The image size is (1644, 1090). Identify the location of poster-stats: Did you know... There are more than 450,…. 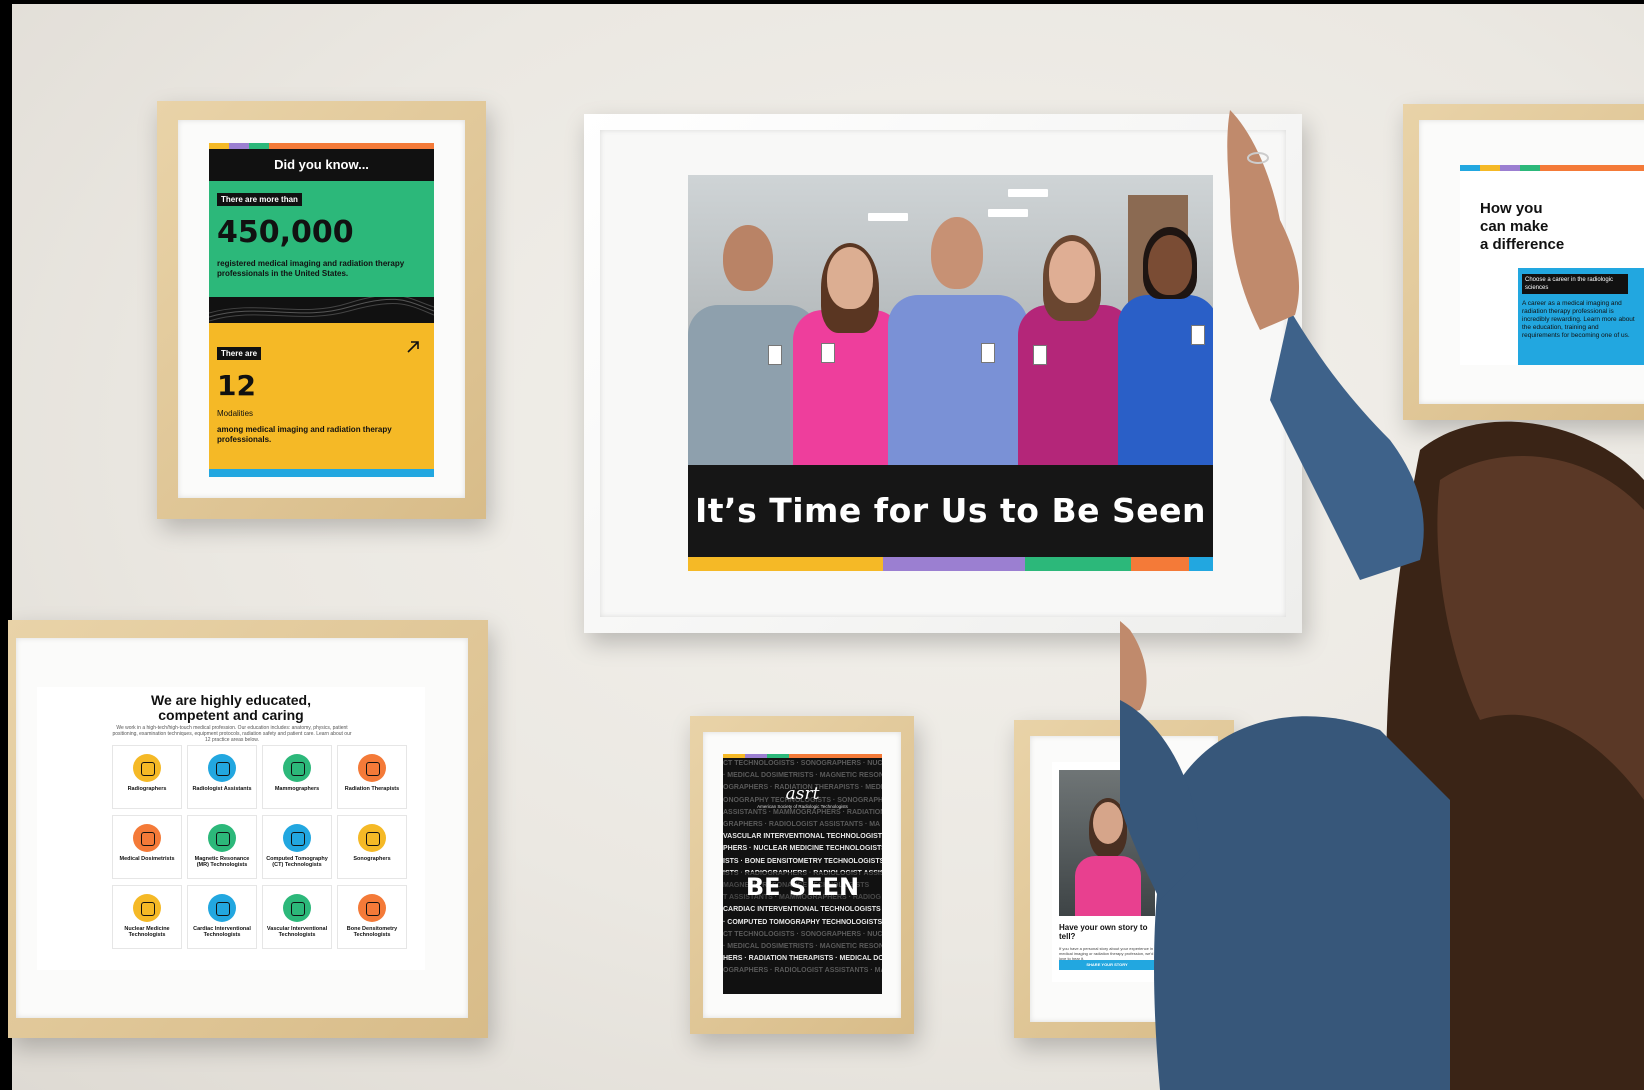
(321, 310).